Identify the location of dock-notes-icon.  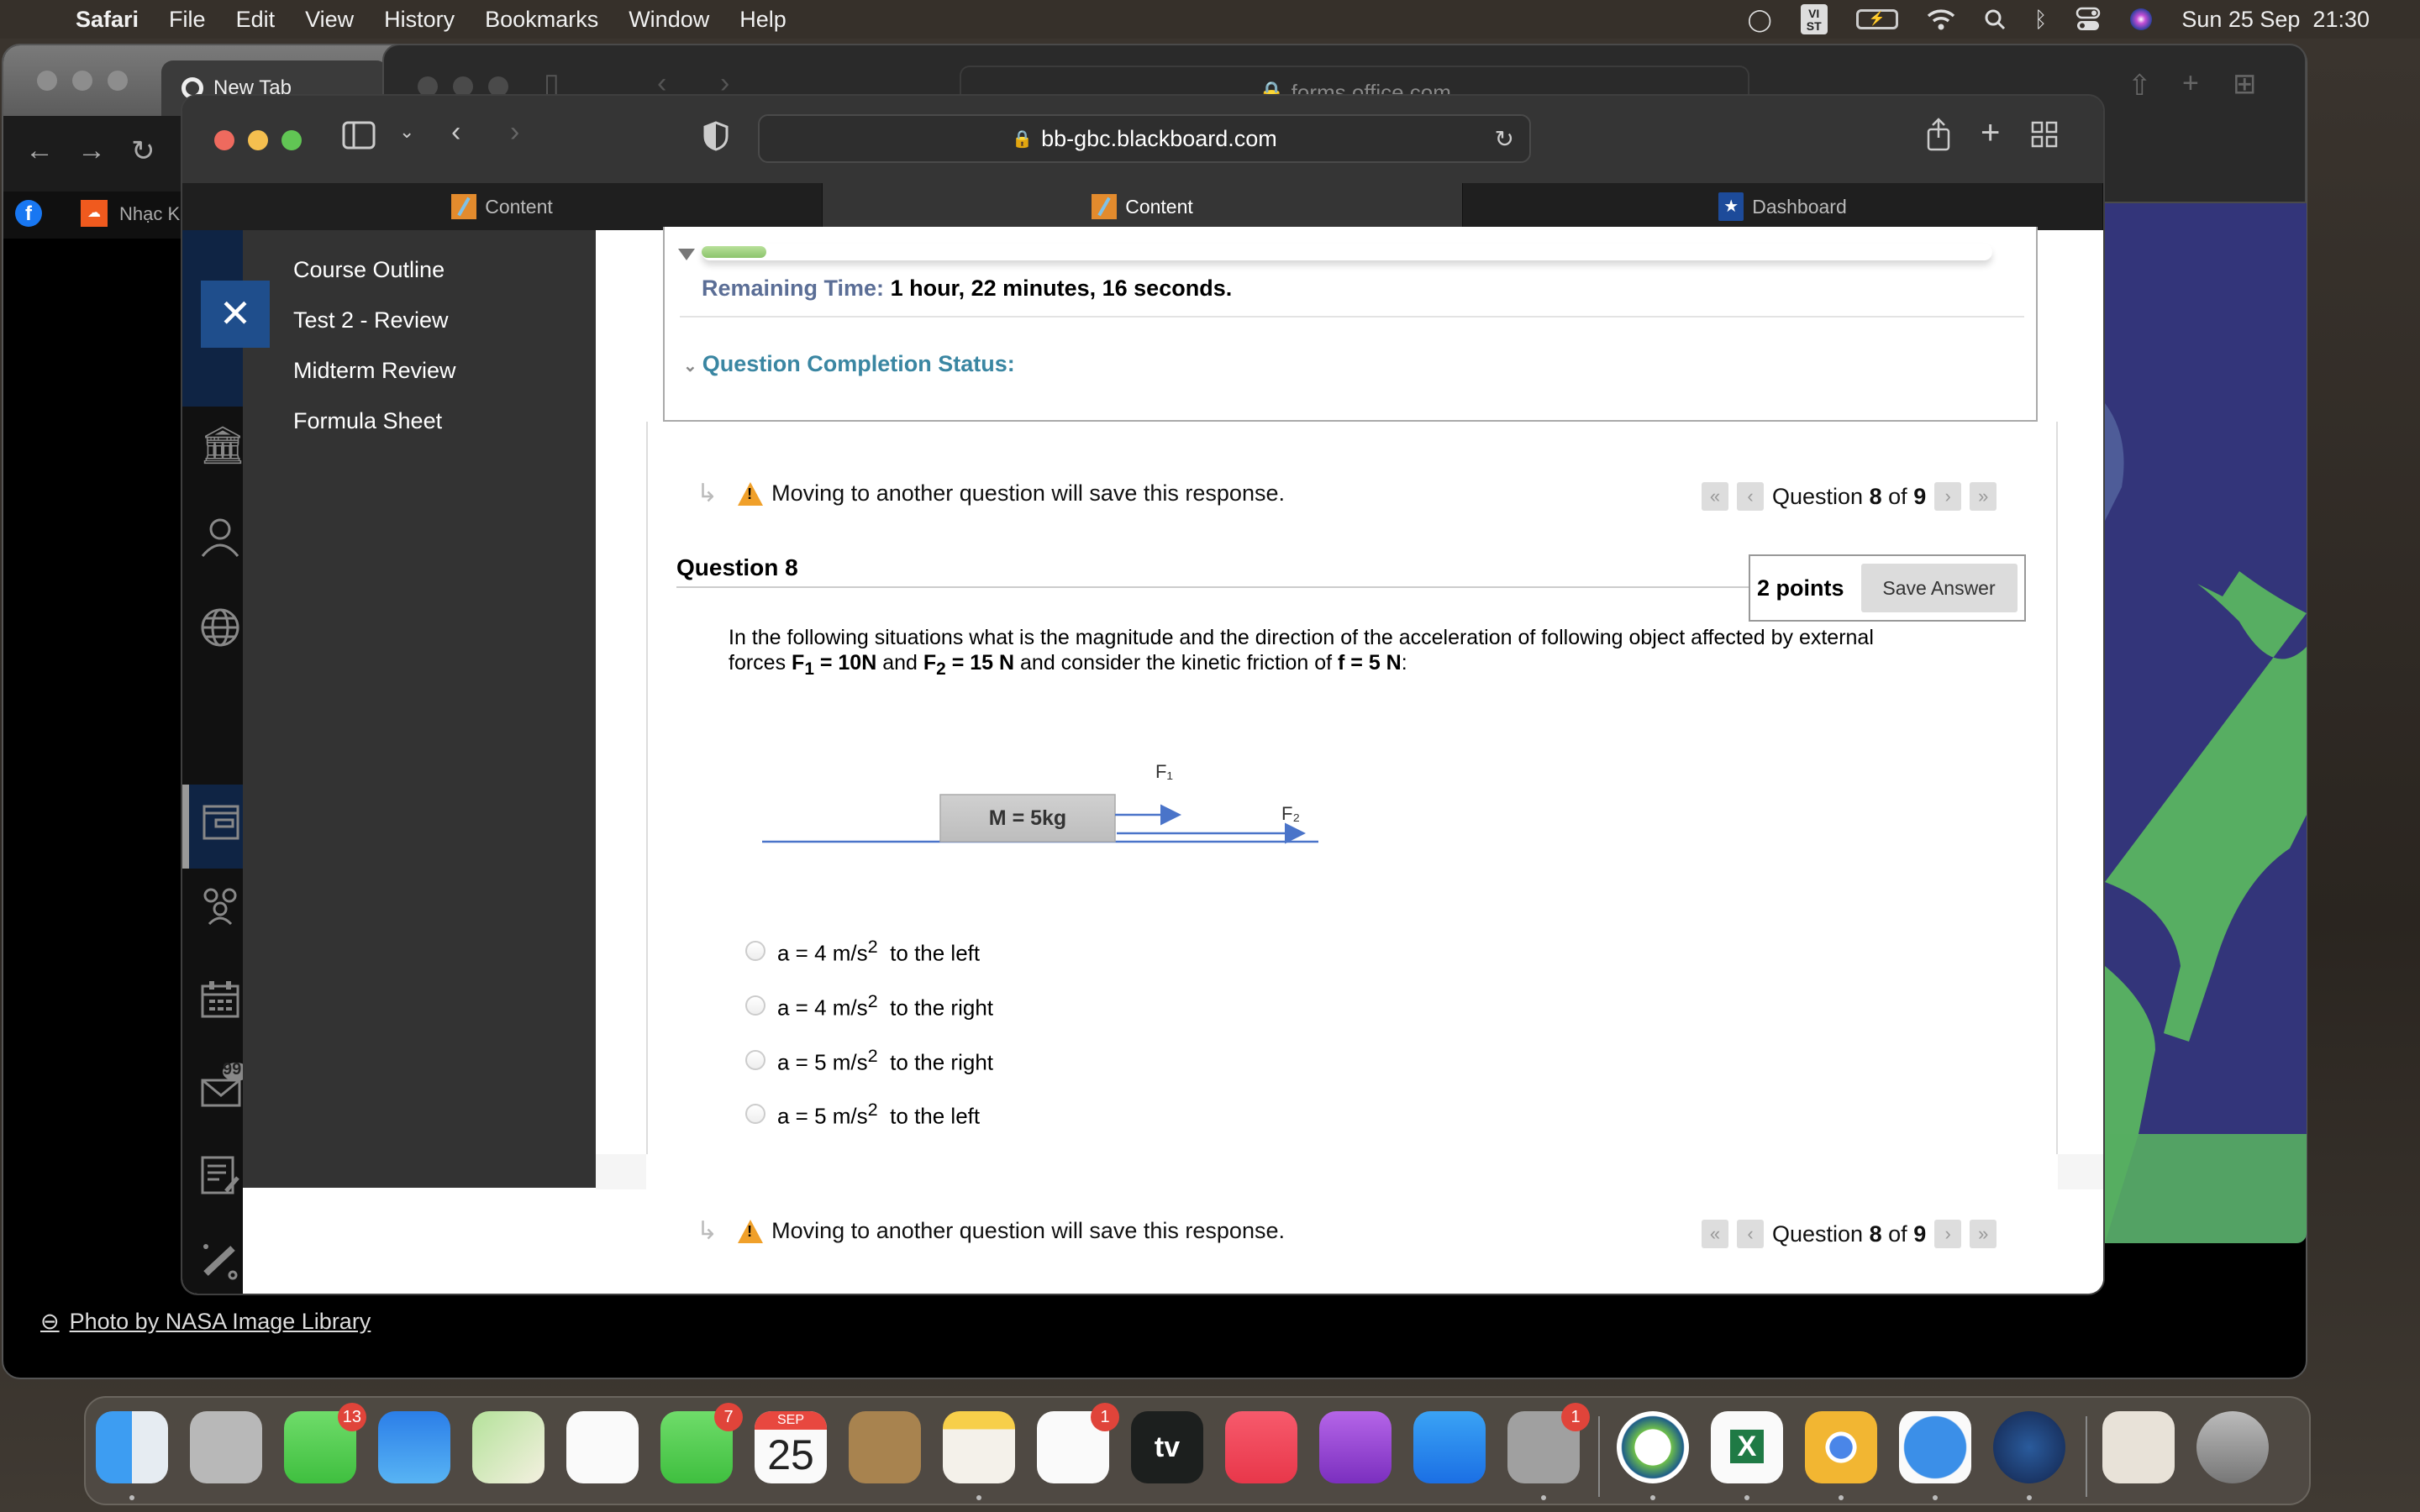
(979, 1447).